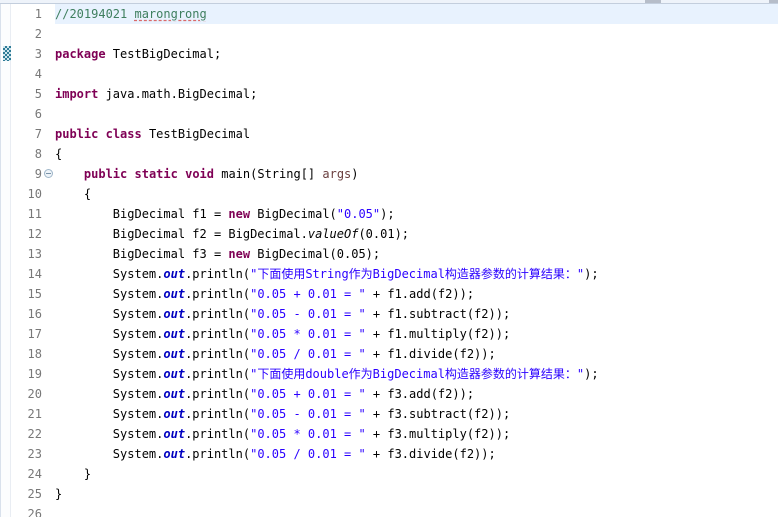  I want to click on code-line: 9 public static void main(String[] args), so click(394, 174).